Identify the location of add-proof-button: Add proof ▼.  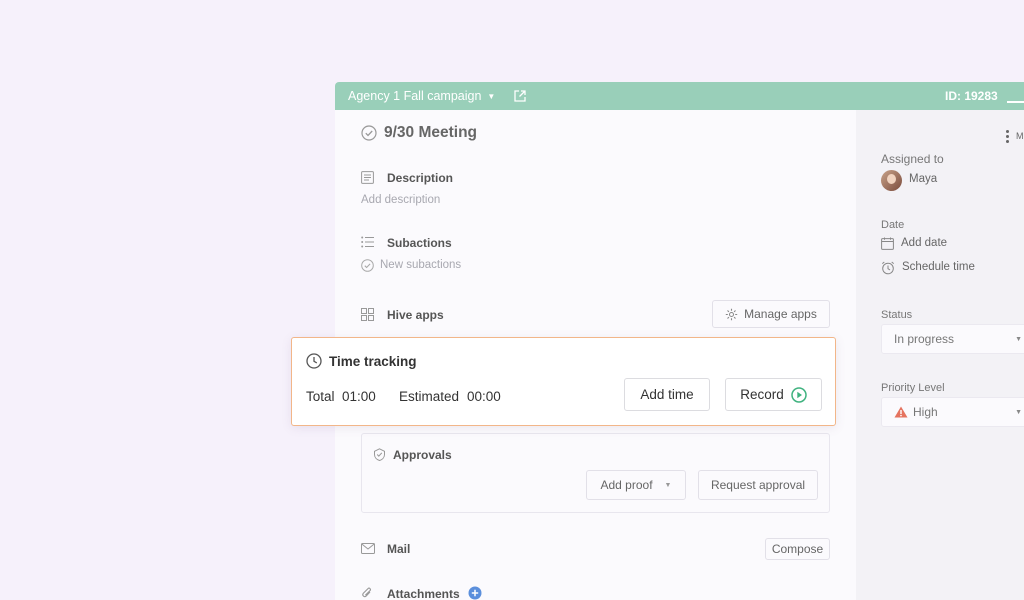
(636, 485).